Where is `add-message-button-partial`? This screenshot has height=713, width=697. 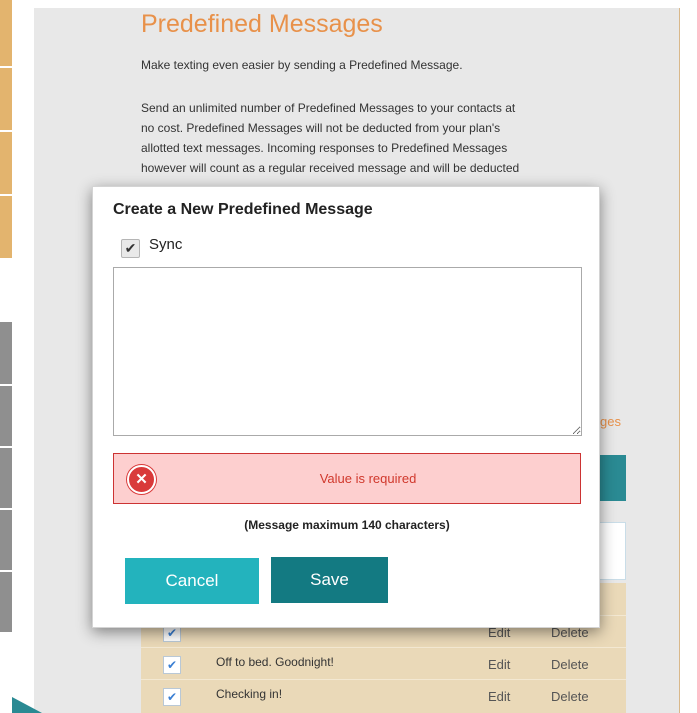 add-message-button-partial is located at coordinates (612, 478).